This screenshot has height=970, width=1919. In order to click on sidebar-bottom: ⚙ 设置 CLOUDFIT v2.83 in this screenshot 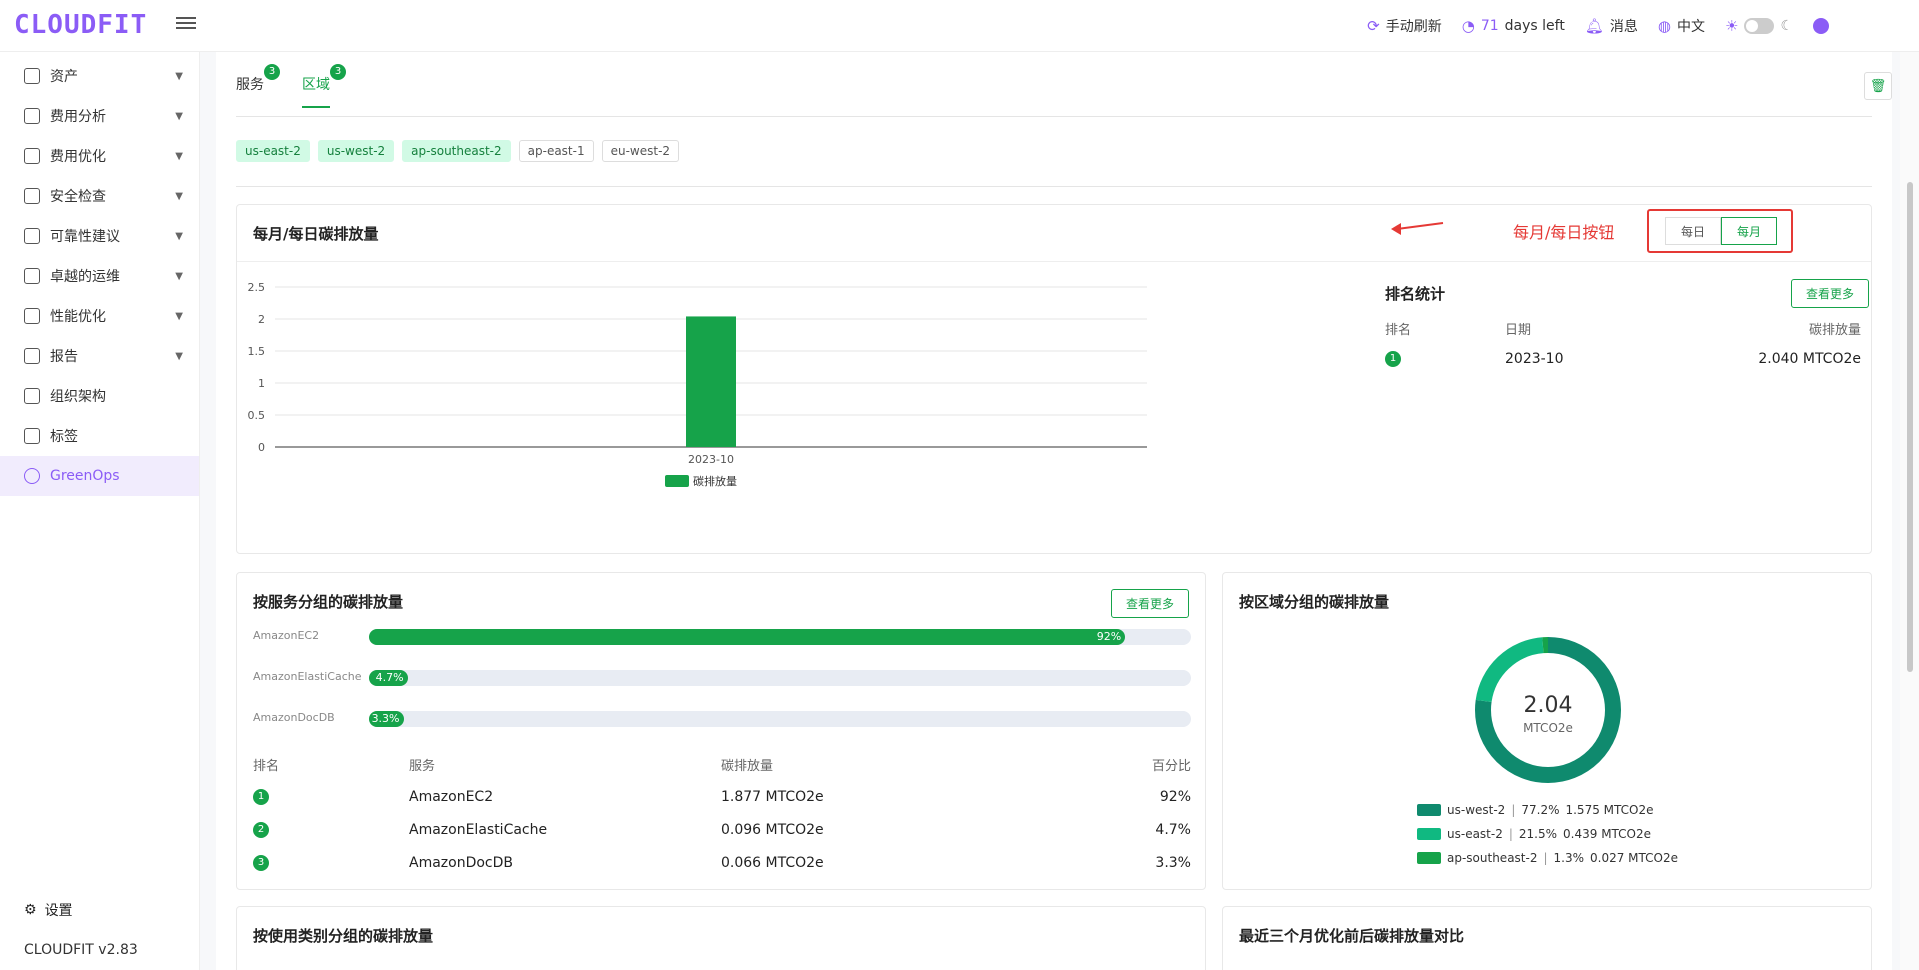, I will do `click(100, 930)`.